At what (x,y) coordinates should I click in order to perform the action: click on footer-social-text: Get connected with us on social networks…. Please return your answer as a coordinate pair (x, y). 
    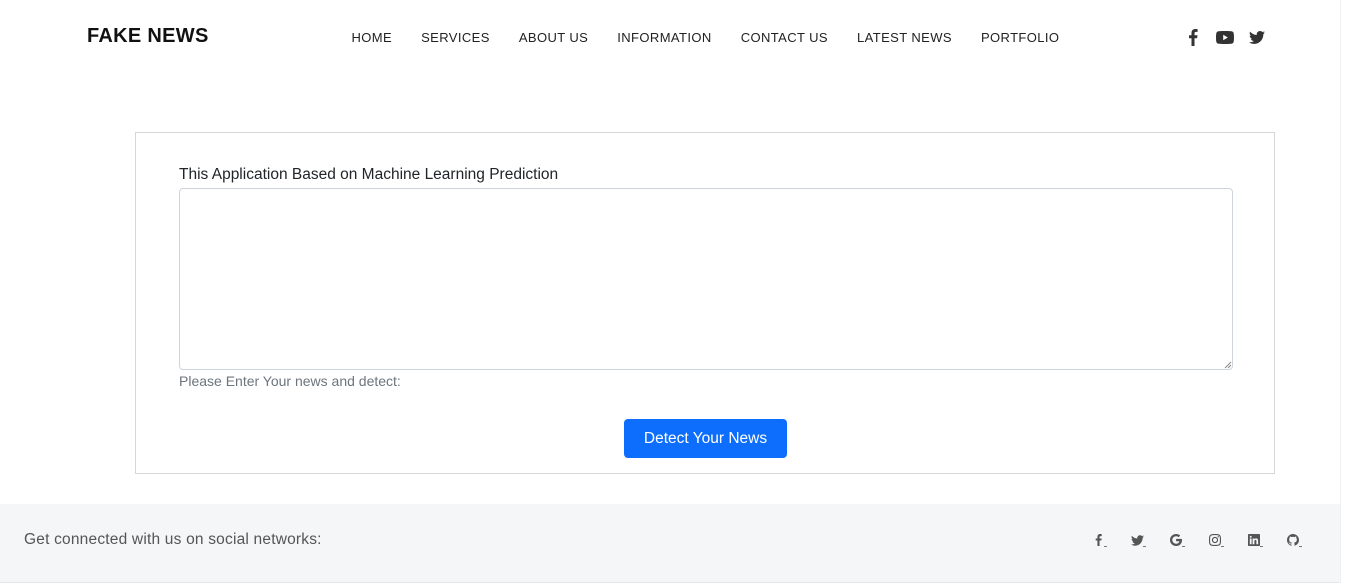
    Looking at the image, I should click on (173, 539).